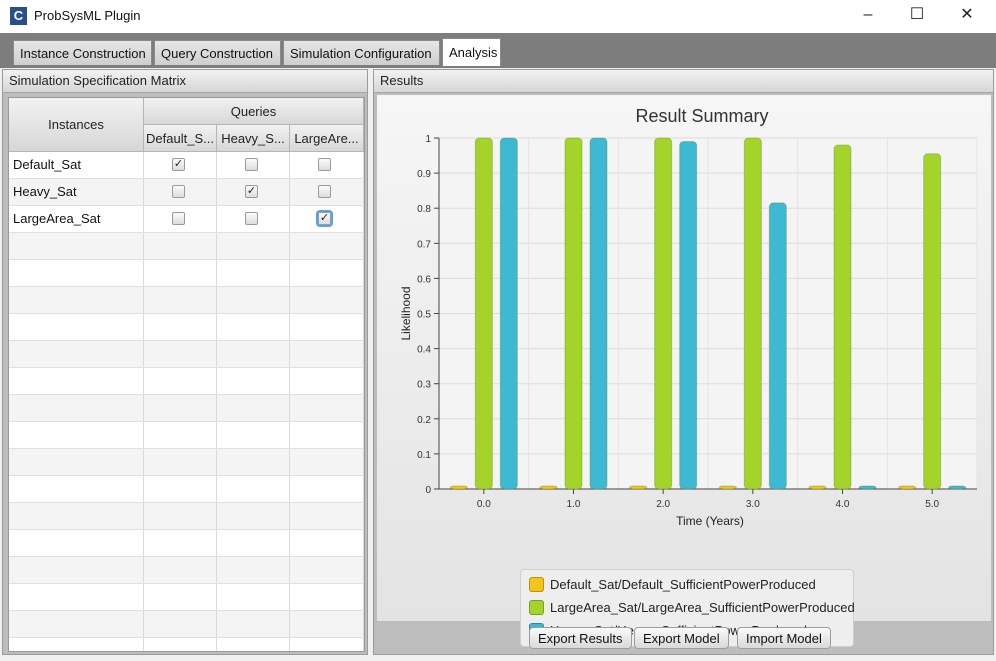 The image size is (996, 661). I want to click on instance-name: Default_Sat, so click(47, 164).